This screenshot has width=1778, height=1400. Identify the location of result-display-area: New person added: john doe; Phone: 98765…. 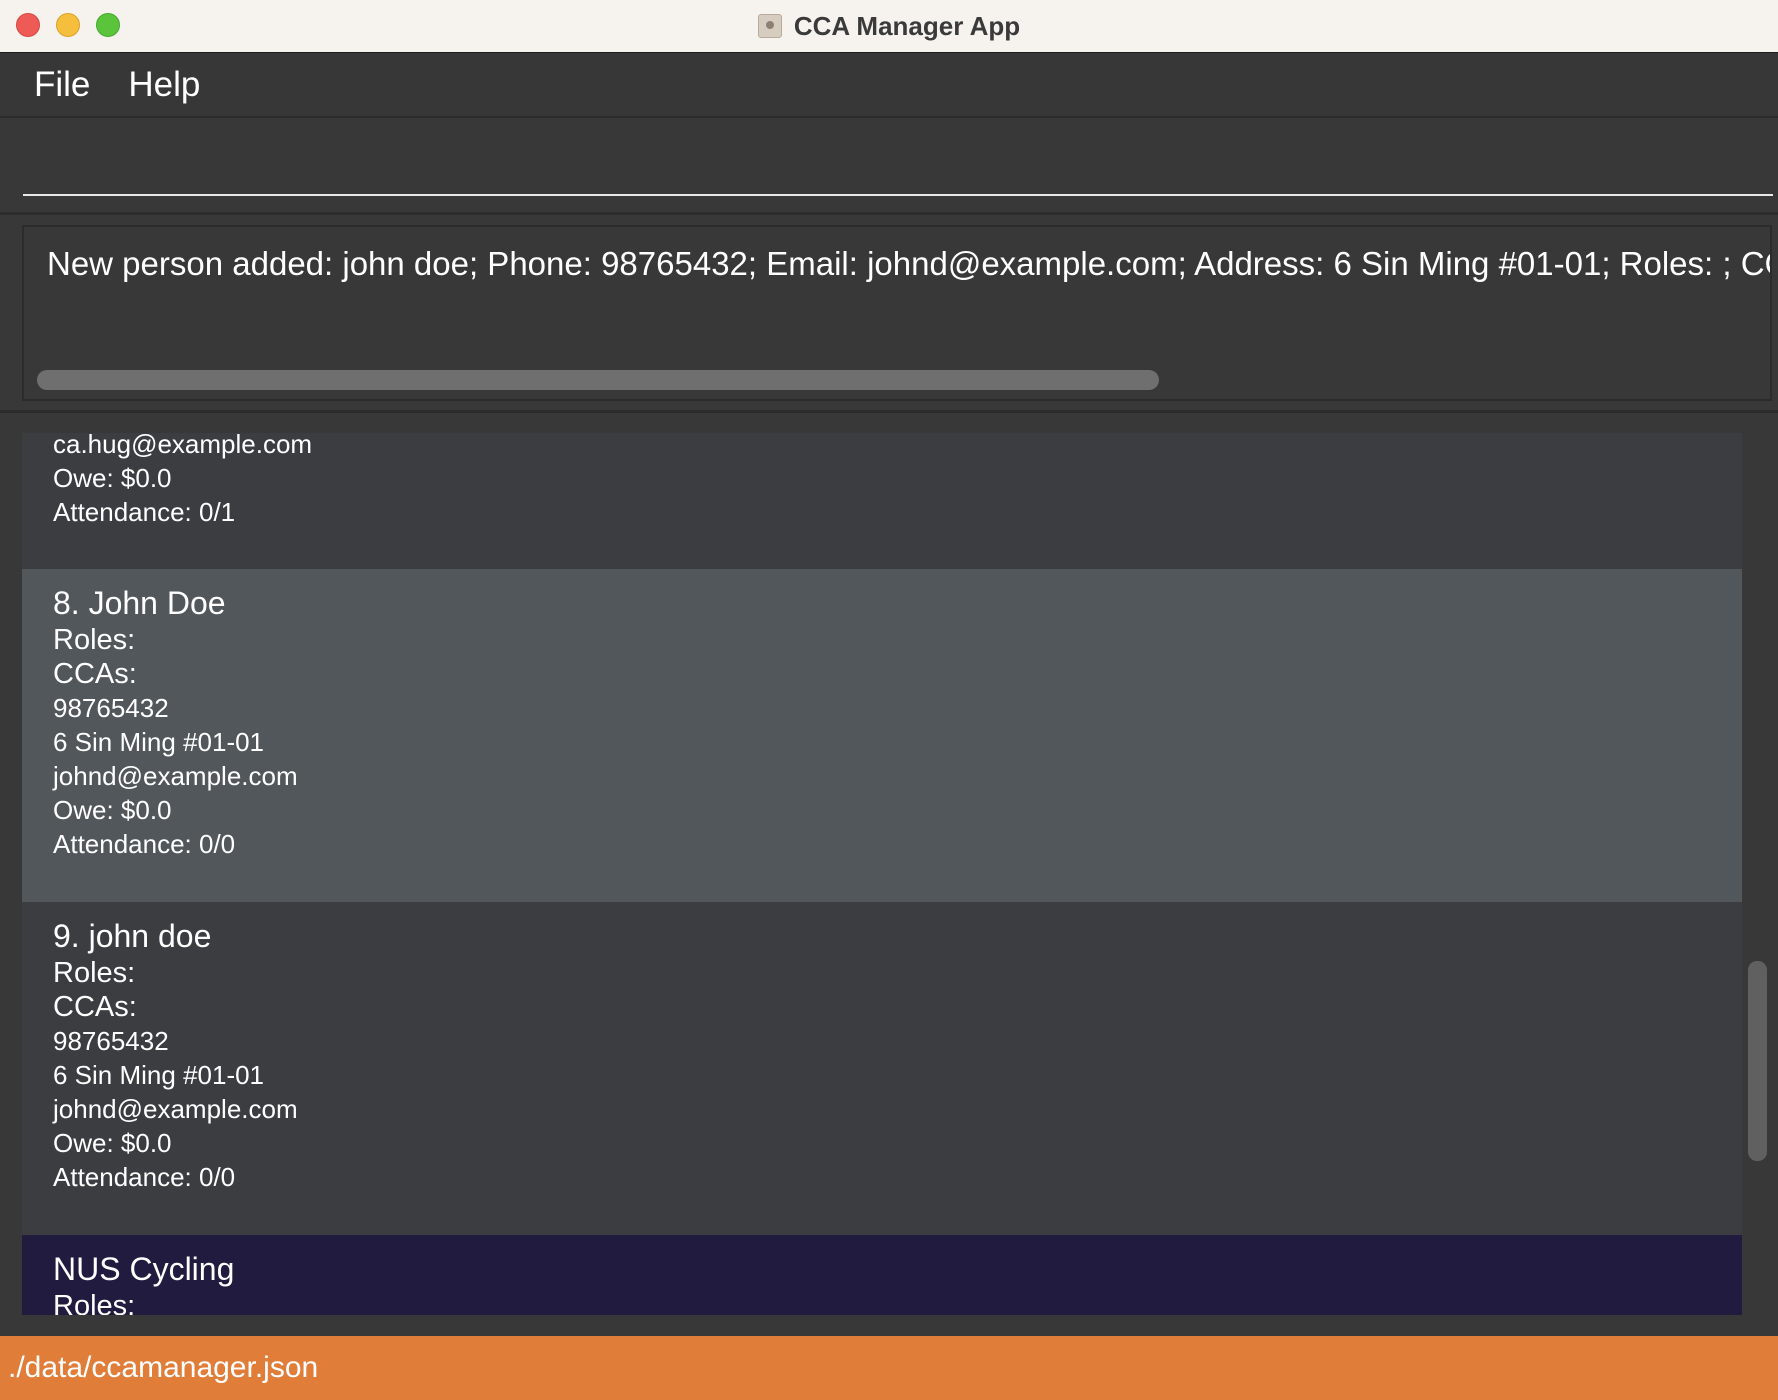
(889, 314).